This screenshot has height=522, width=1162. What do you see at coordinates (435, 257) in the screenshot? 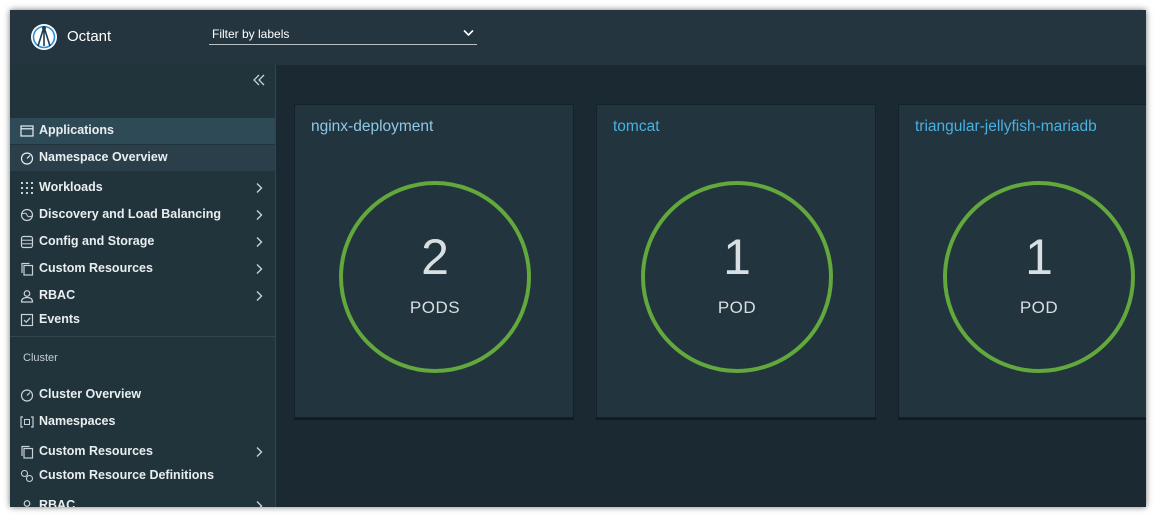
I see `pod-count: 2` at bounding box center [435, 257].